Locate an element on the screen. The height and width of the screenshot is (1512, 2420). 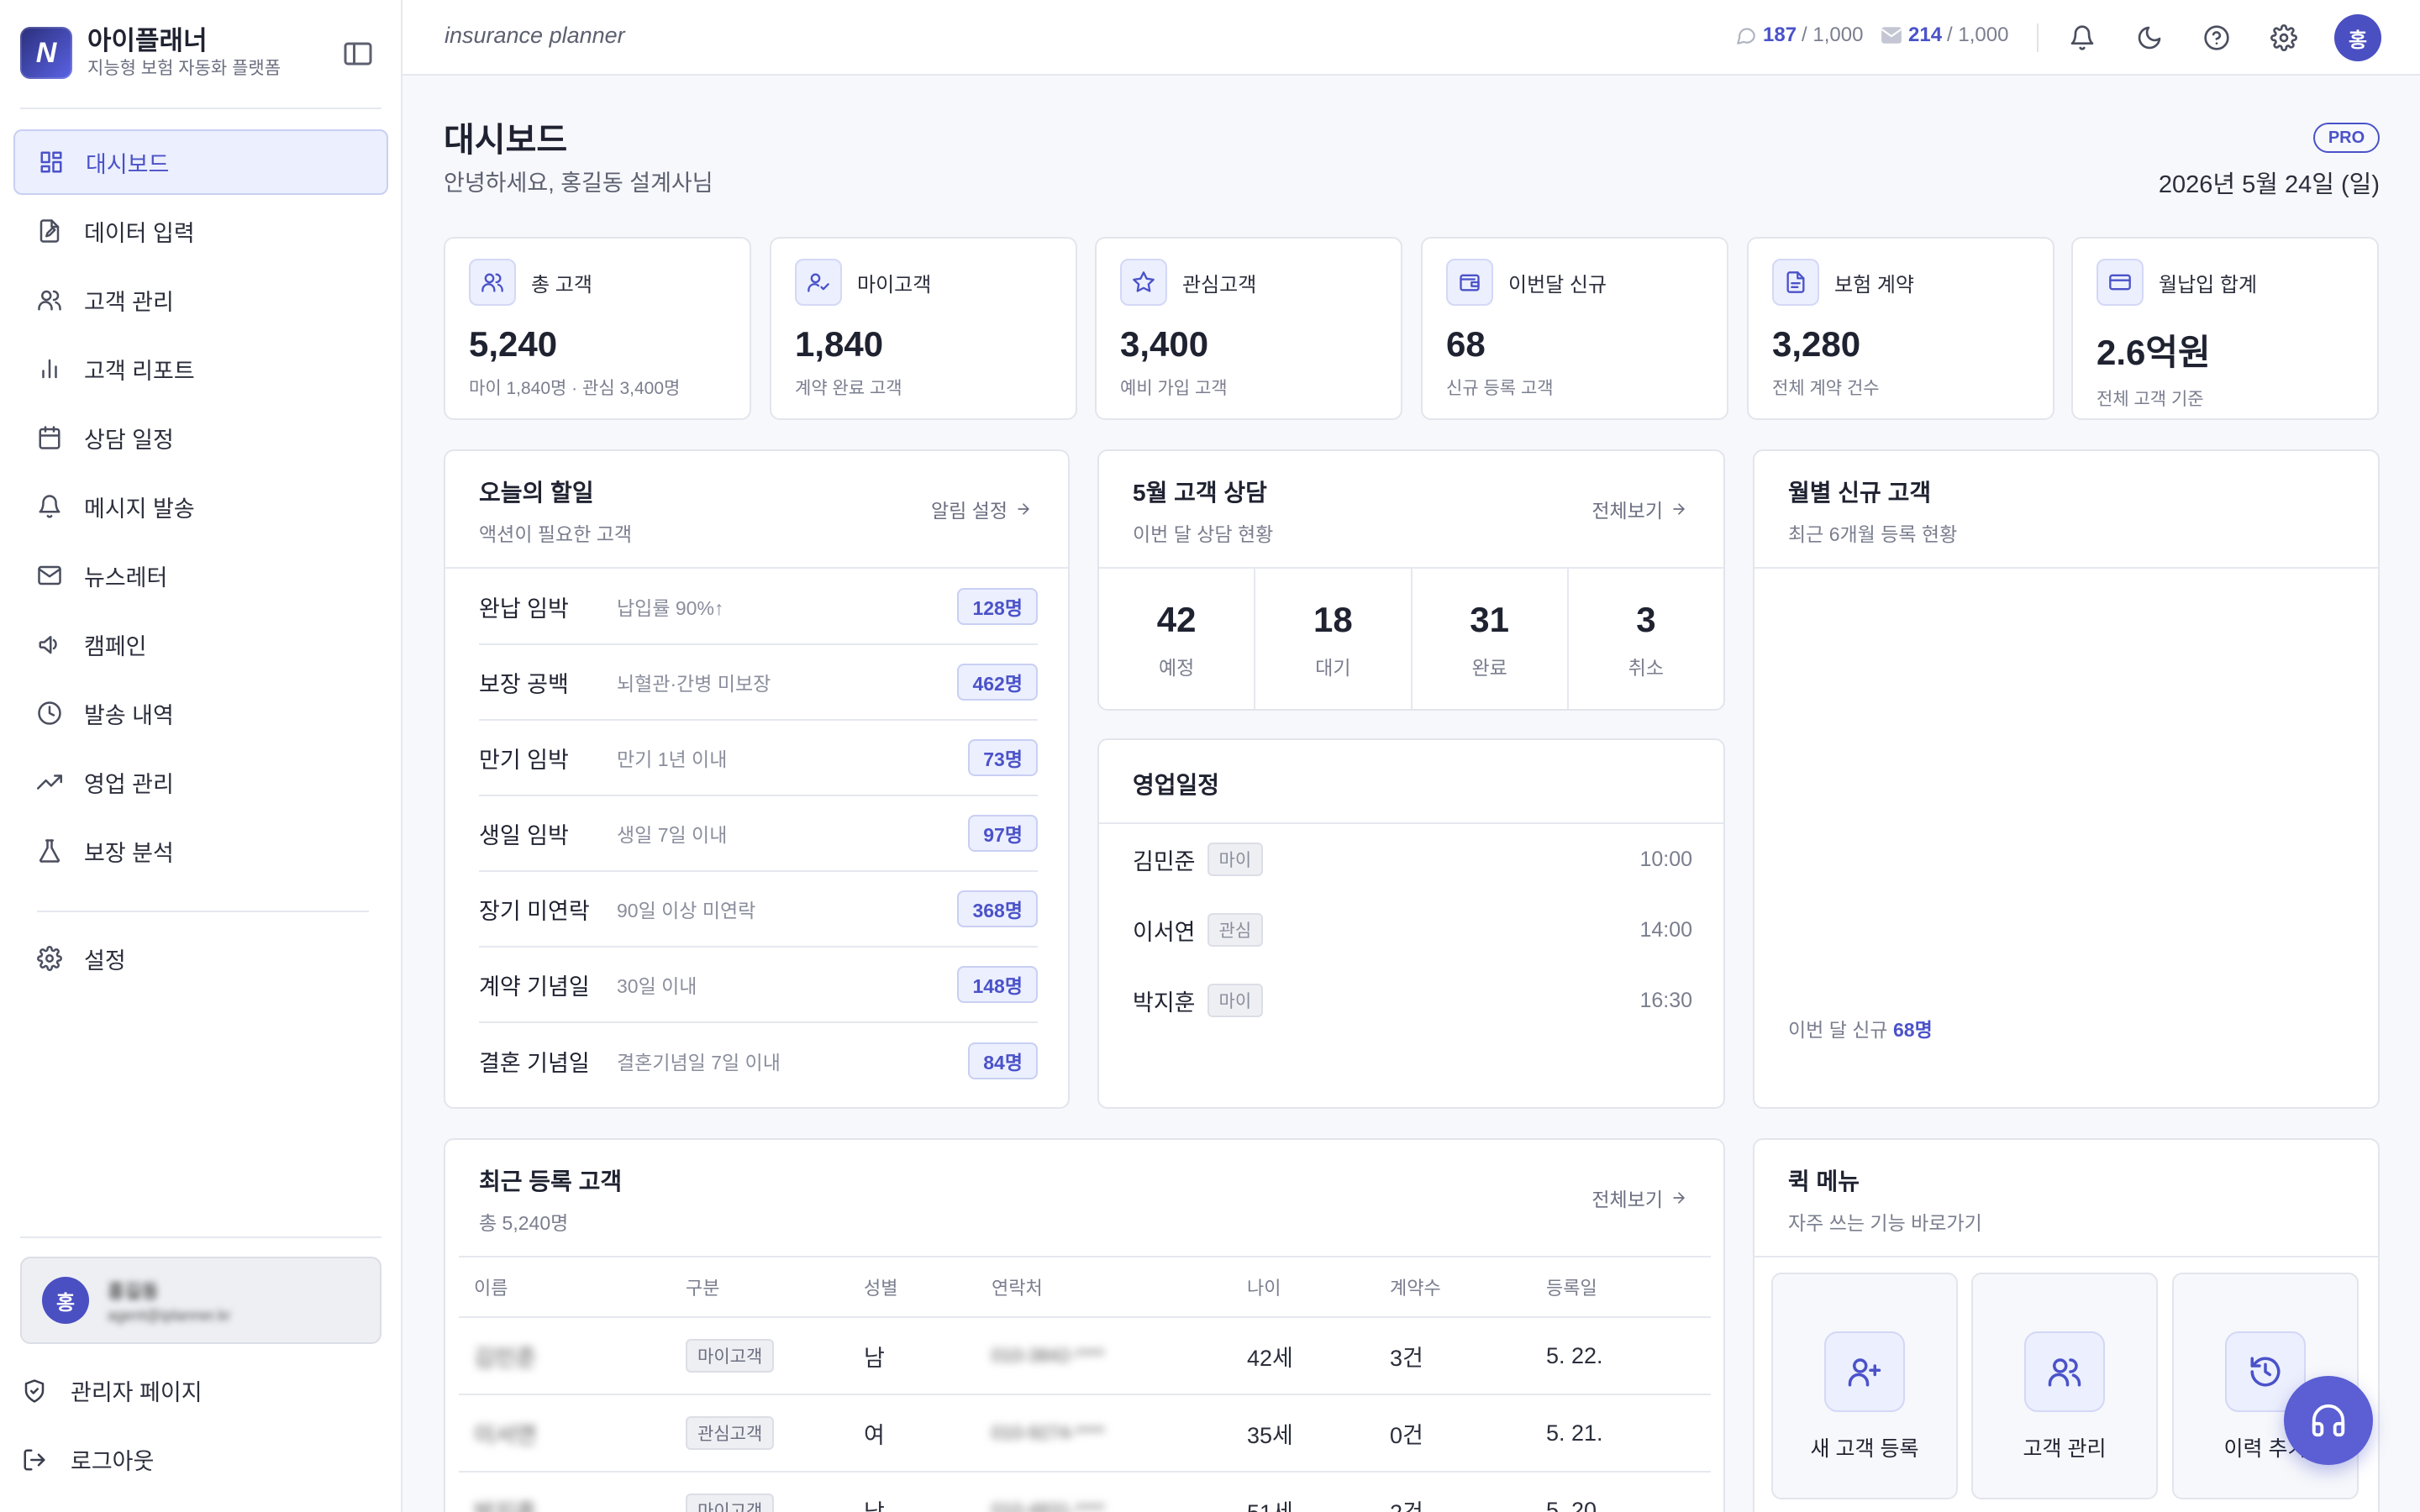
sidebar-item-label: 보장 분석 is located at coordinates (129, 853).